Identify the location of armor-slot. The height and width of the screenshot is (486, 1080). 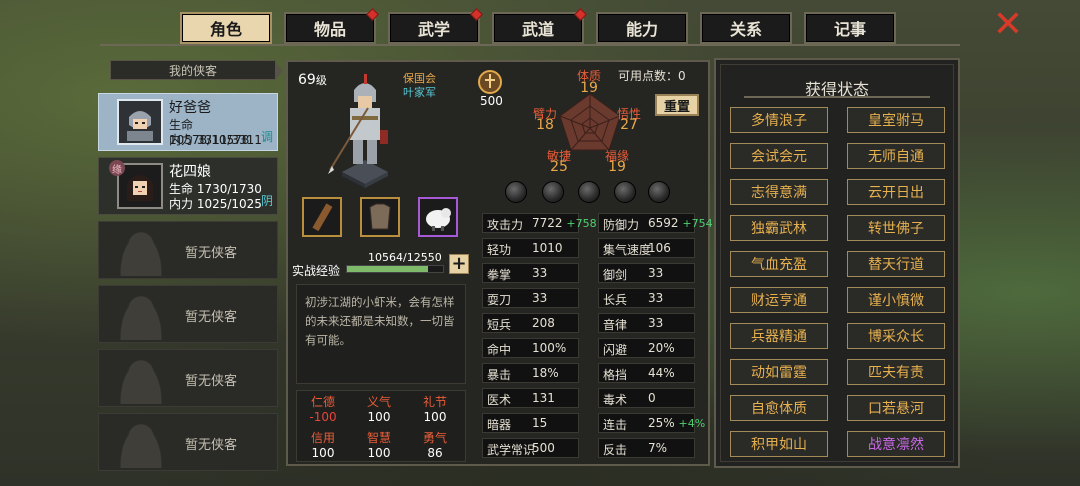
(380, 217).